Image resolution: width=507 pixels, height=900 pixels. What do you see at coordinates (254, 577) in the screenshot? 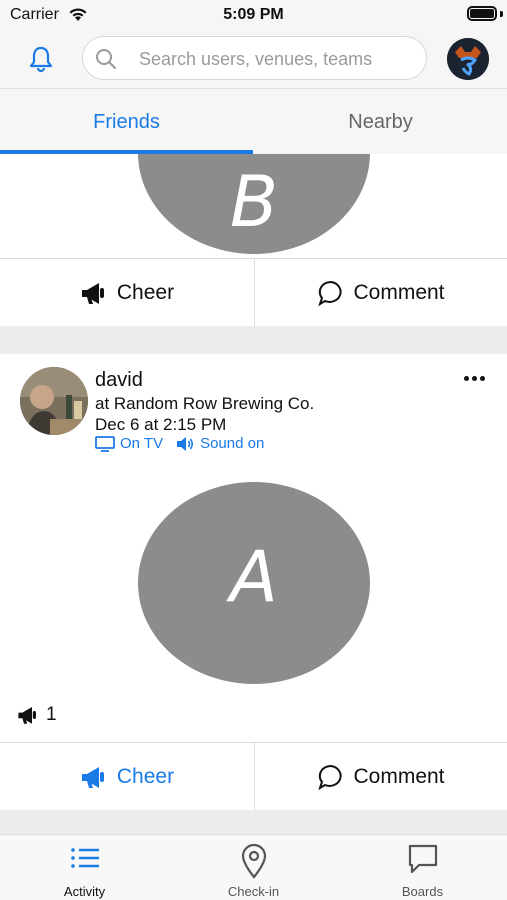
I see `letter-avatar-letter: A` at bounding box center [254, 577].